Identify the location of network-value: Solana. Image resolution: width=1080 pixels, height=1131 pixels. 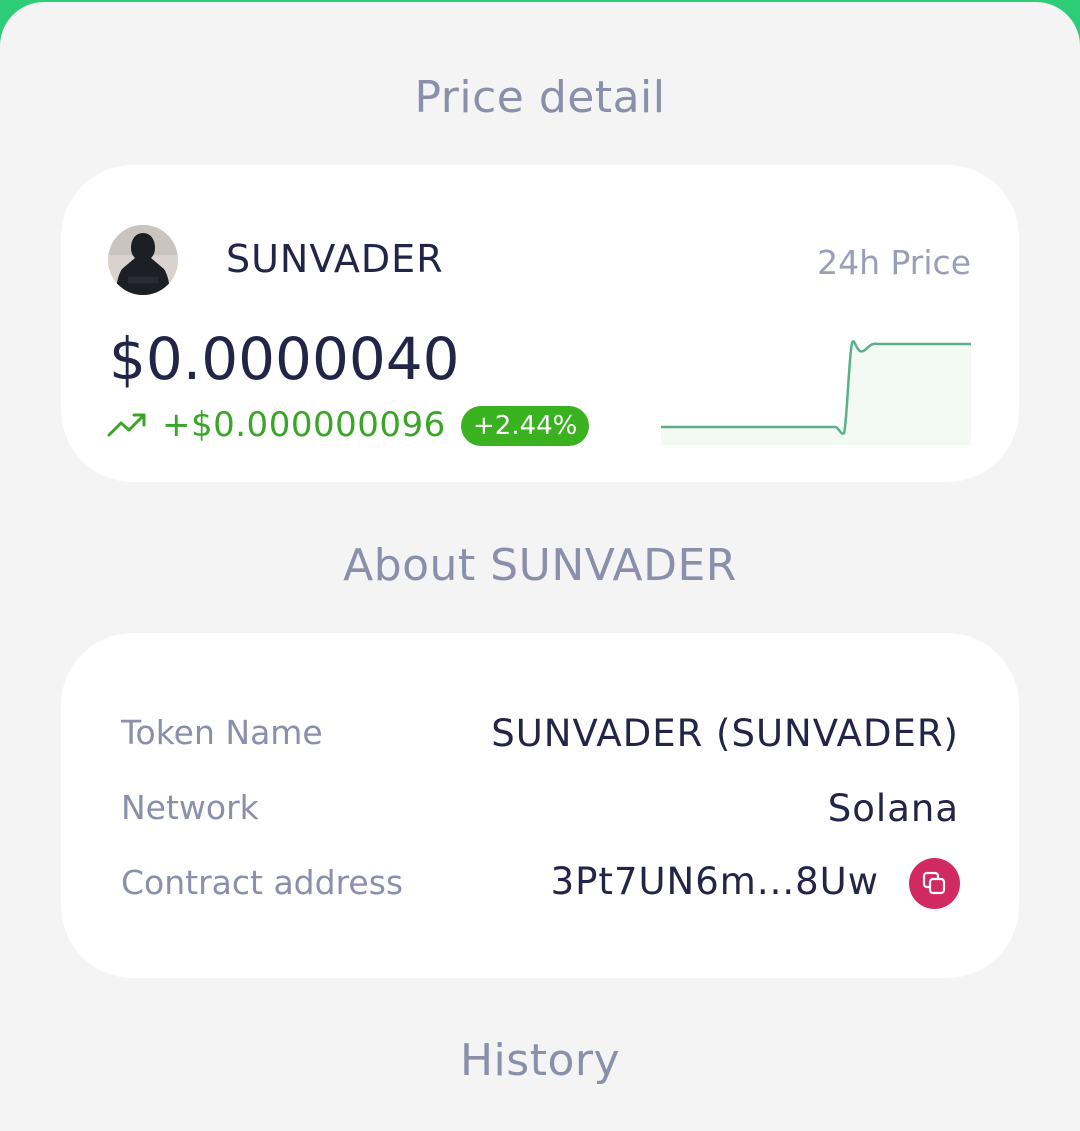
(893, 808).